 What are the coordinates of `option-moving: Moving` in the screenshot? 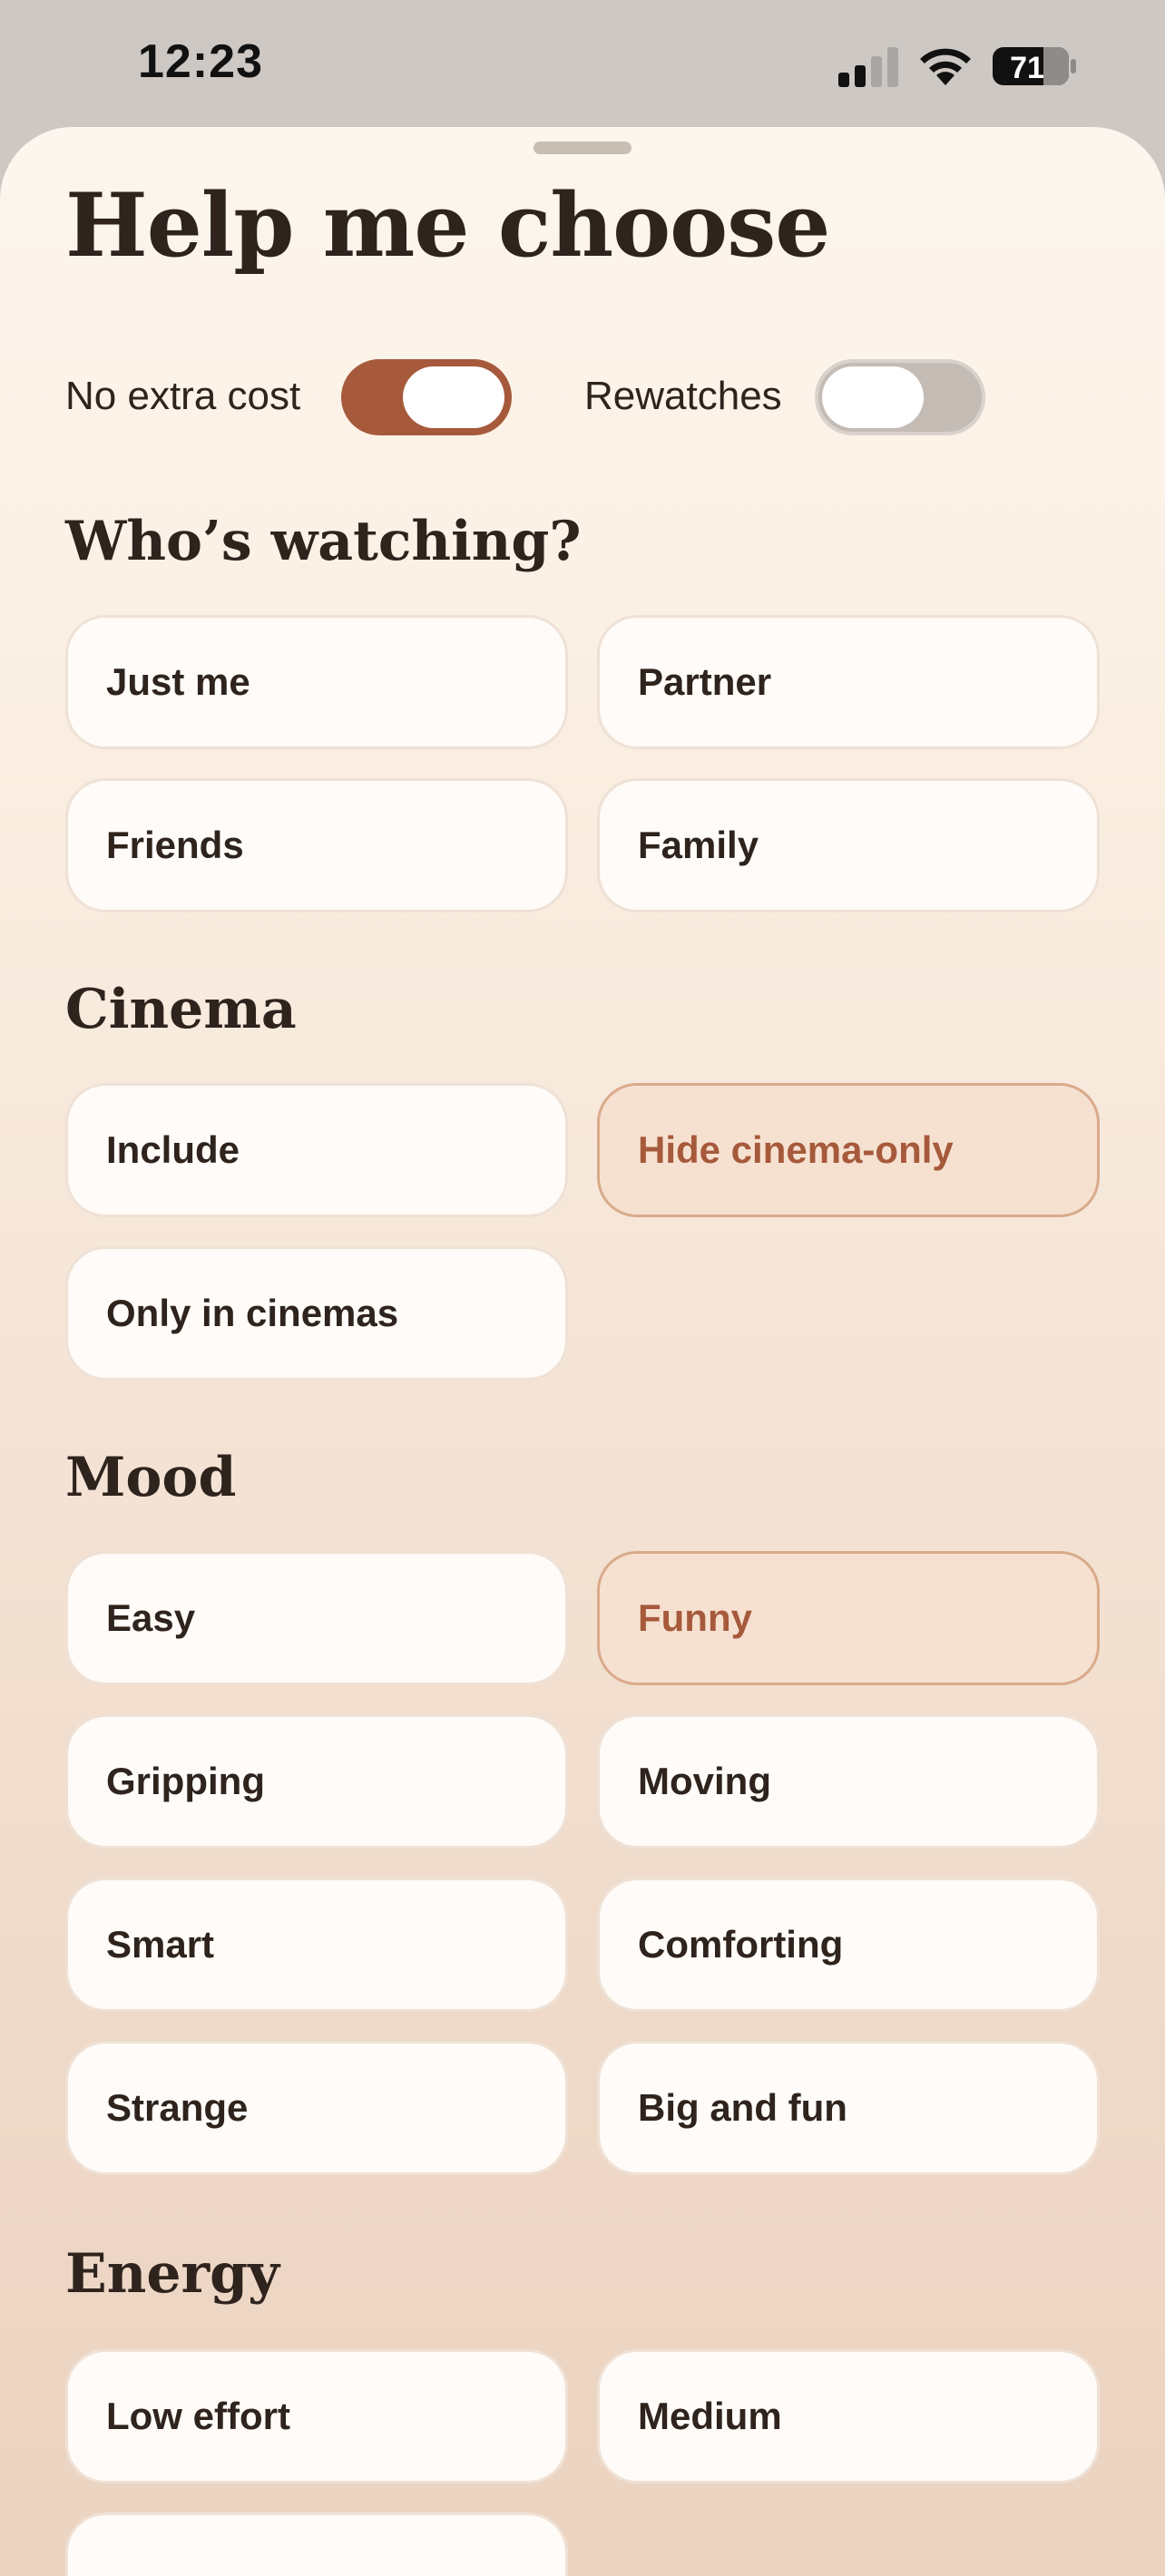 It's located at (848, 1781).